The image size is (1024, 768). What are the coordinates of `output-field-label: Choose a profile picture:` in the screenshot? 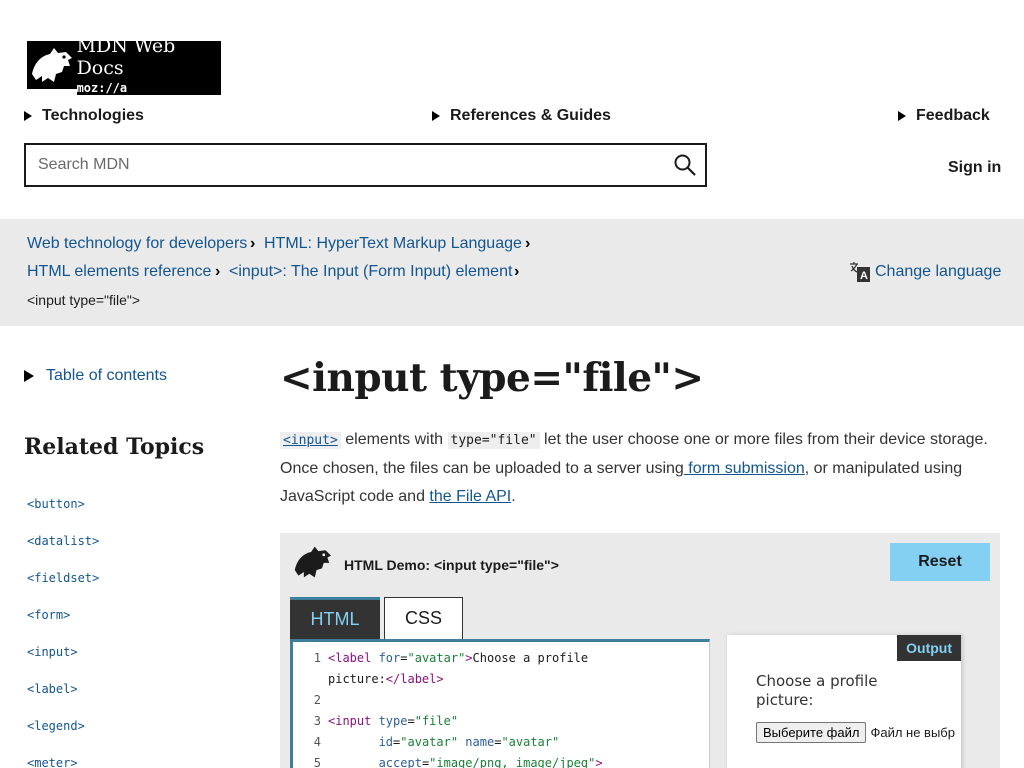 It's located at (817, 690).